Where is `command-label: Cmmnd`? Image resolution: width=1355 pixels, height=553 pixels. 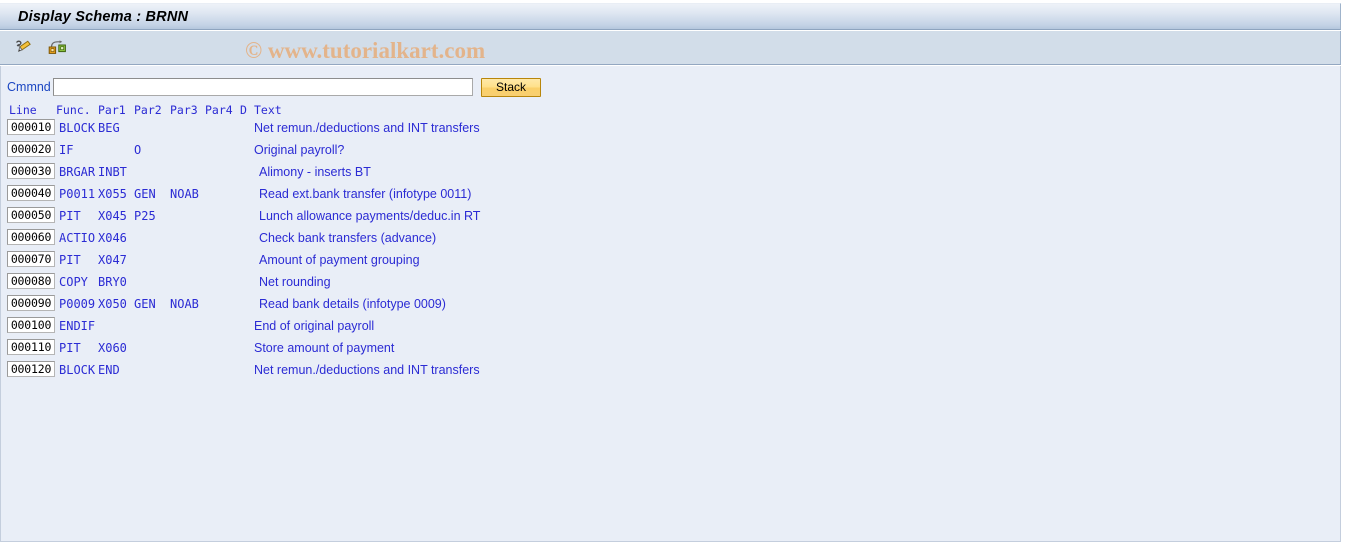 command-label: Cmmnd is located at coordinates (29, 87).